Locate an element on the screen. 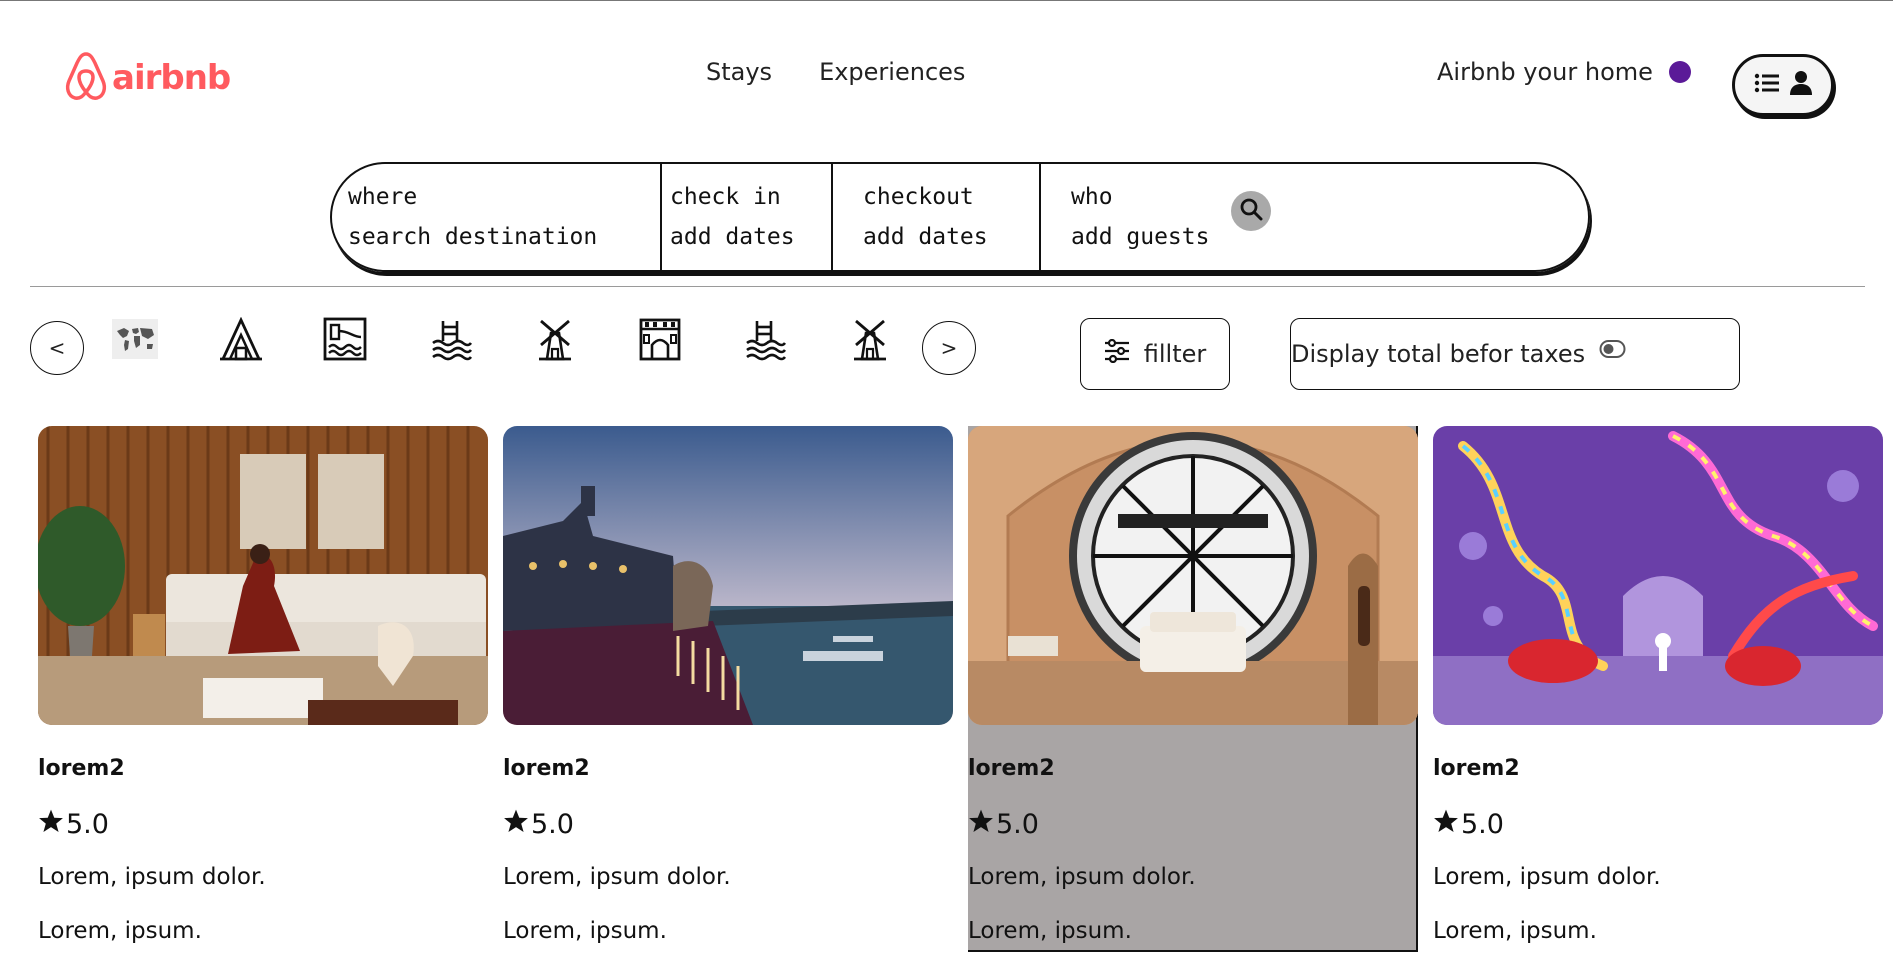 Image resolution: width=1893 pixels, height=961 pixels. main-nav: Stays Experiences is located at coordinates (835, 72).